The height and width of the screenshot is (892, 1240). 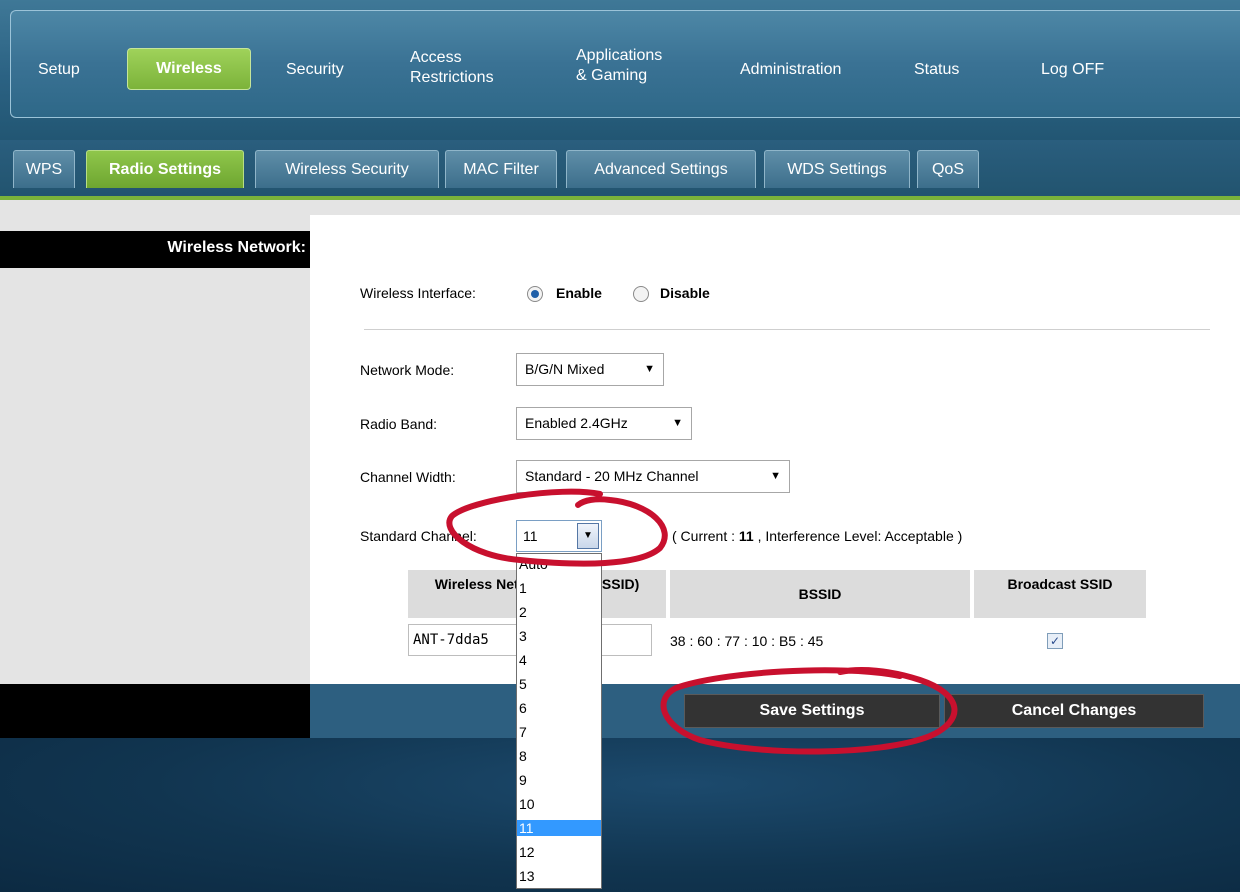 I want to click on broadcast-ssid-checkbox: ✓, so click(x=1055, y=641).